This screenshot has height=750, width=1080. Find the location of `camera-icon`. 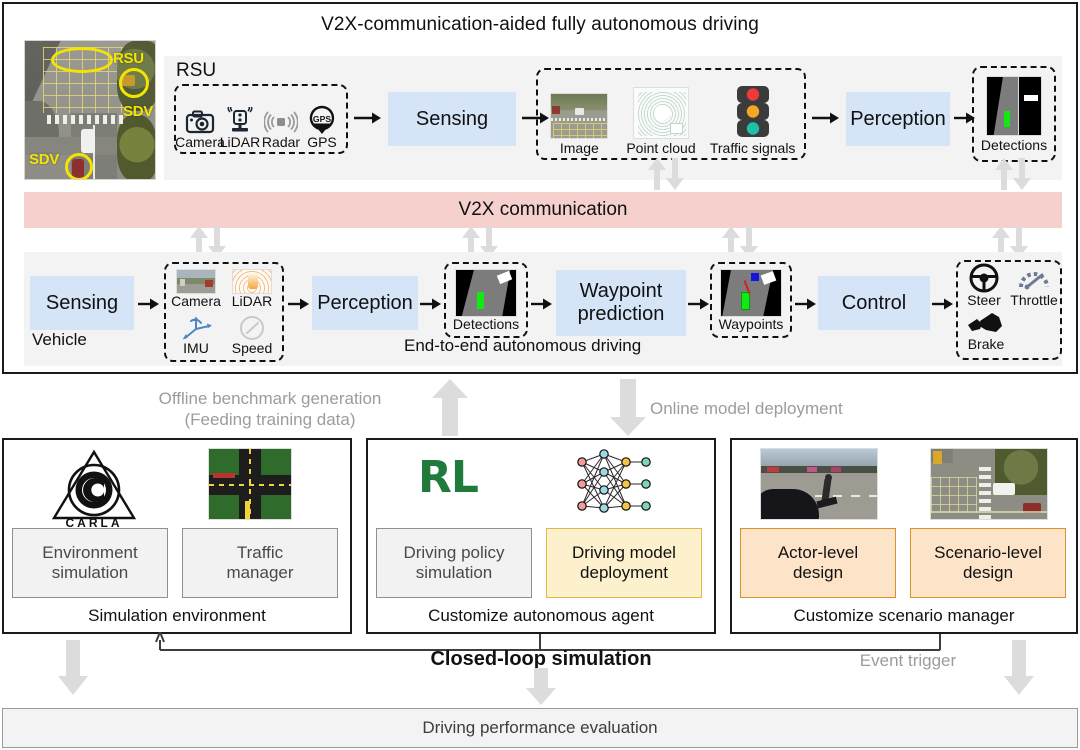

camera-icon is located at coordinates (200, 122).